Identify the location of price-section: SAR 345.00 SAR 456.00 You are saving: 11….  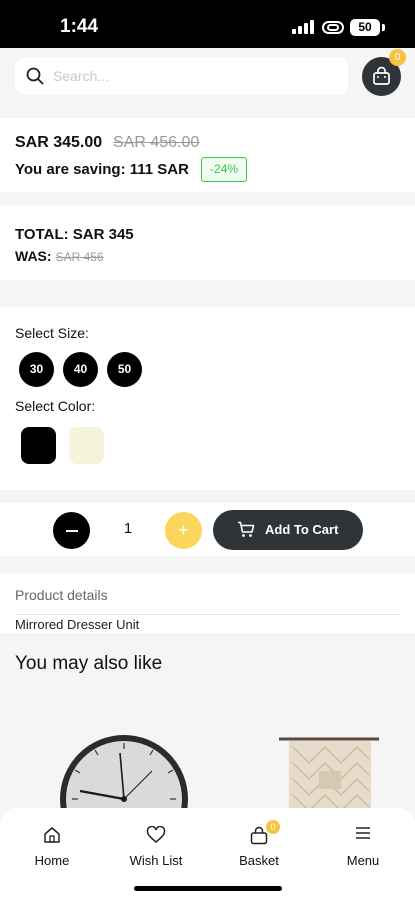
(207, 155).